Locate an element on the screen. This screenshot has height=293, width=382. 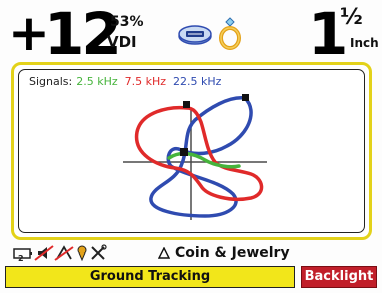
status-row: 2 Coin & Jewelry is located at coordinates (191, 253).